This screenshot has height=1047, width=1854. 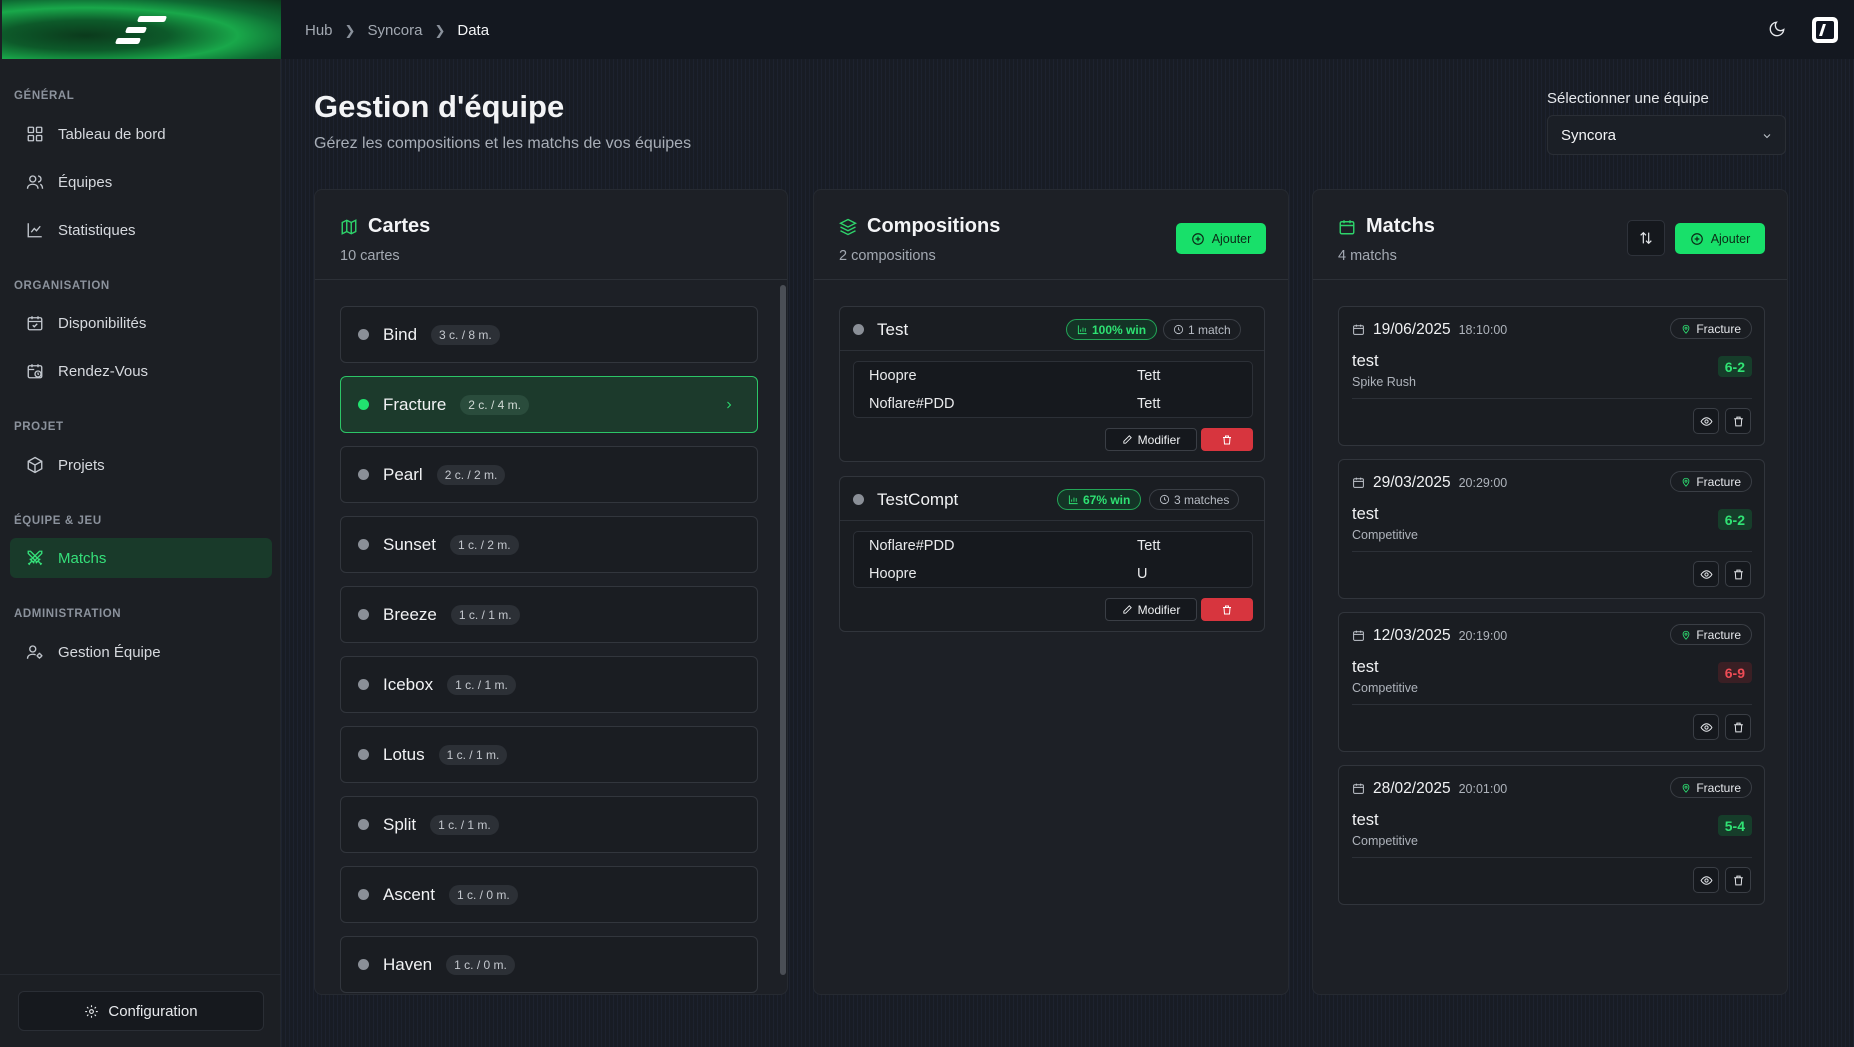 I want to click on gear-icon, so click(x=92, y=1011).